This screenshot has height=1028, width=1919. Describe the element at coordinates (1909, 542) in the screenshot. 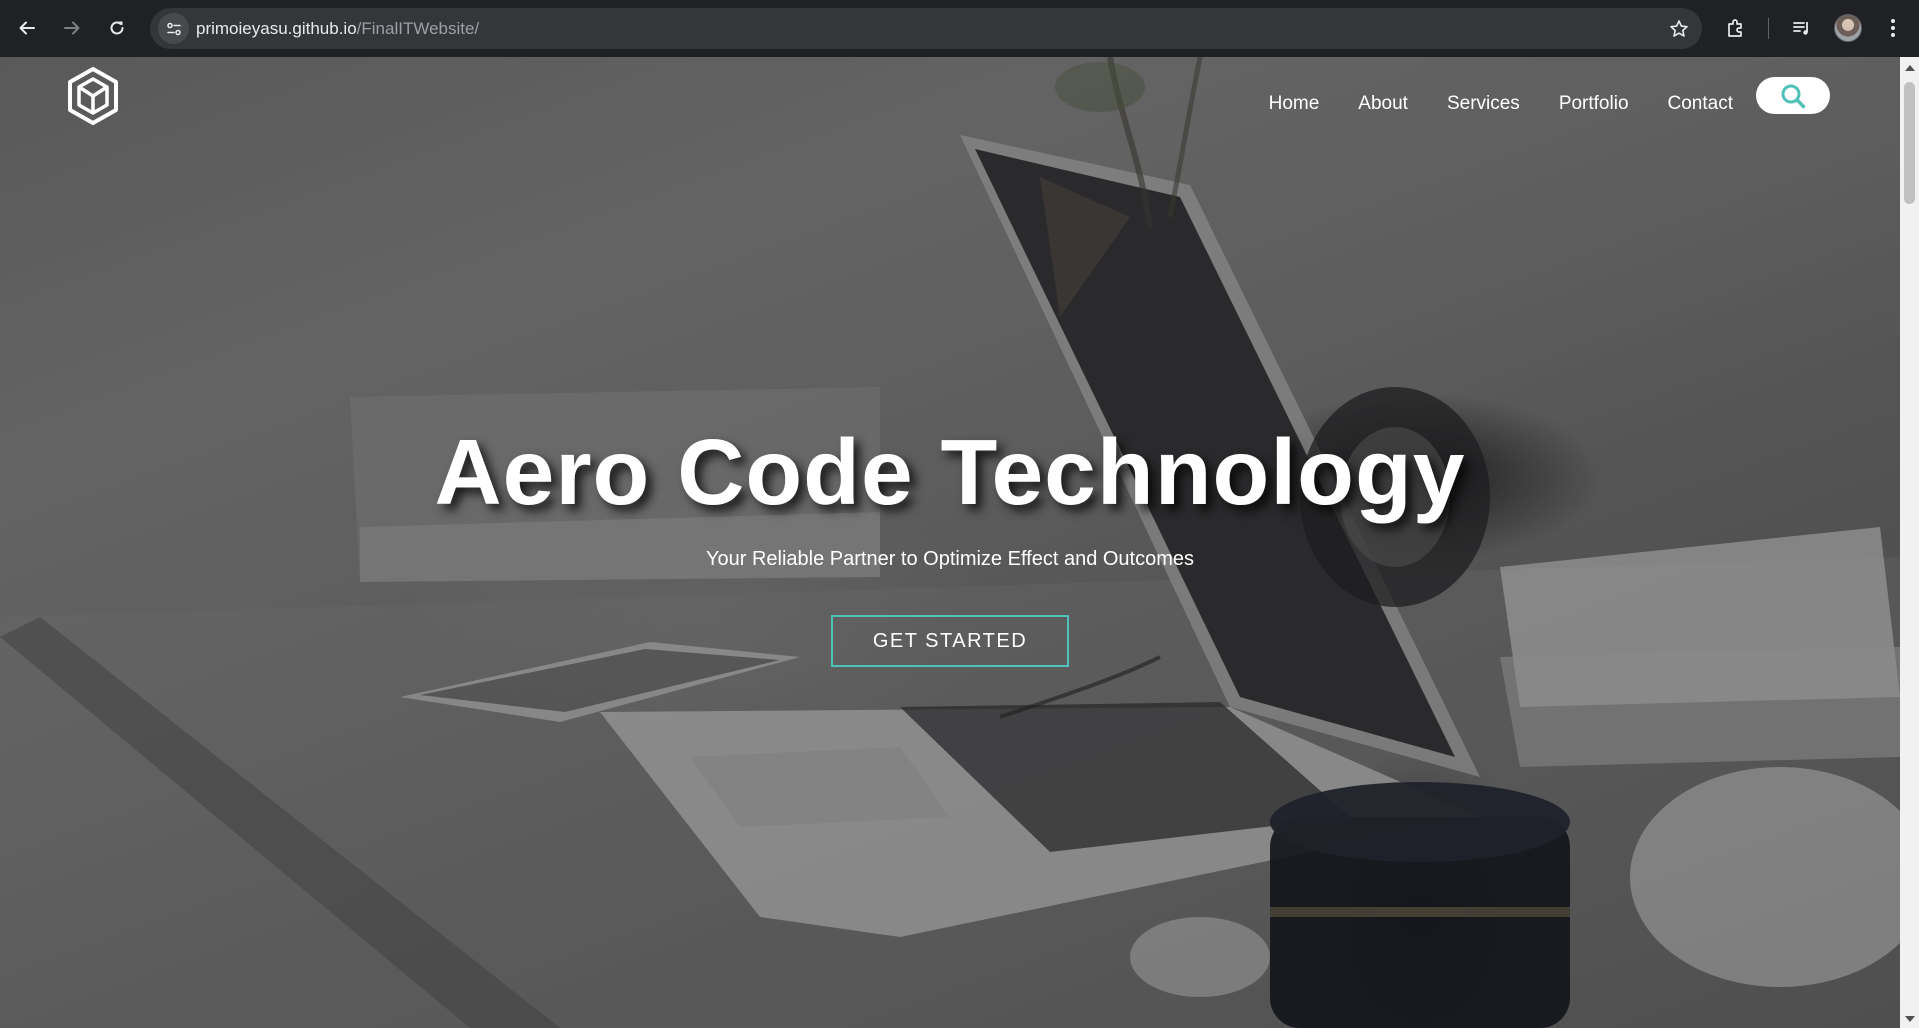

I see `page-scrollbar` at that location.